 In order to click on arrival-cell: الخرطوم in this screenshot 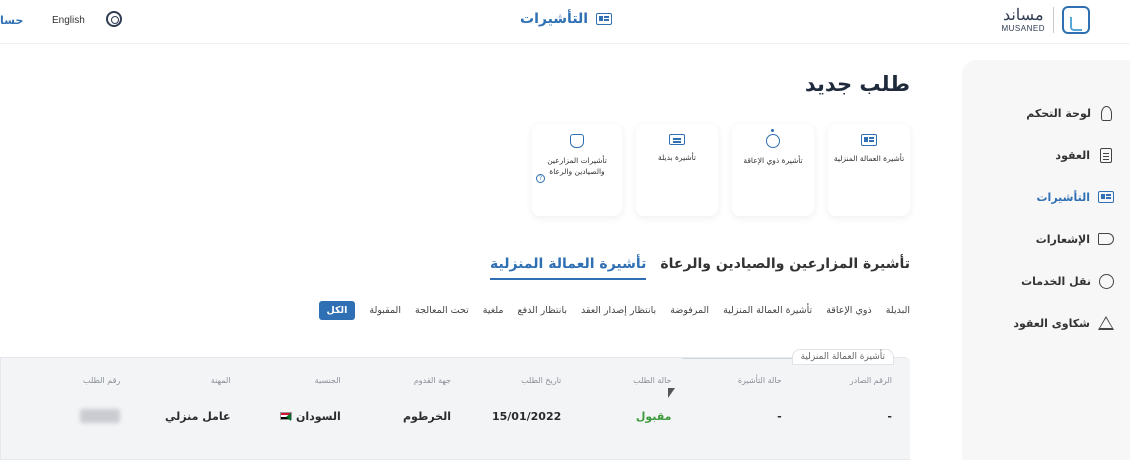, I will do `click(427, 416)`.